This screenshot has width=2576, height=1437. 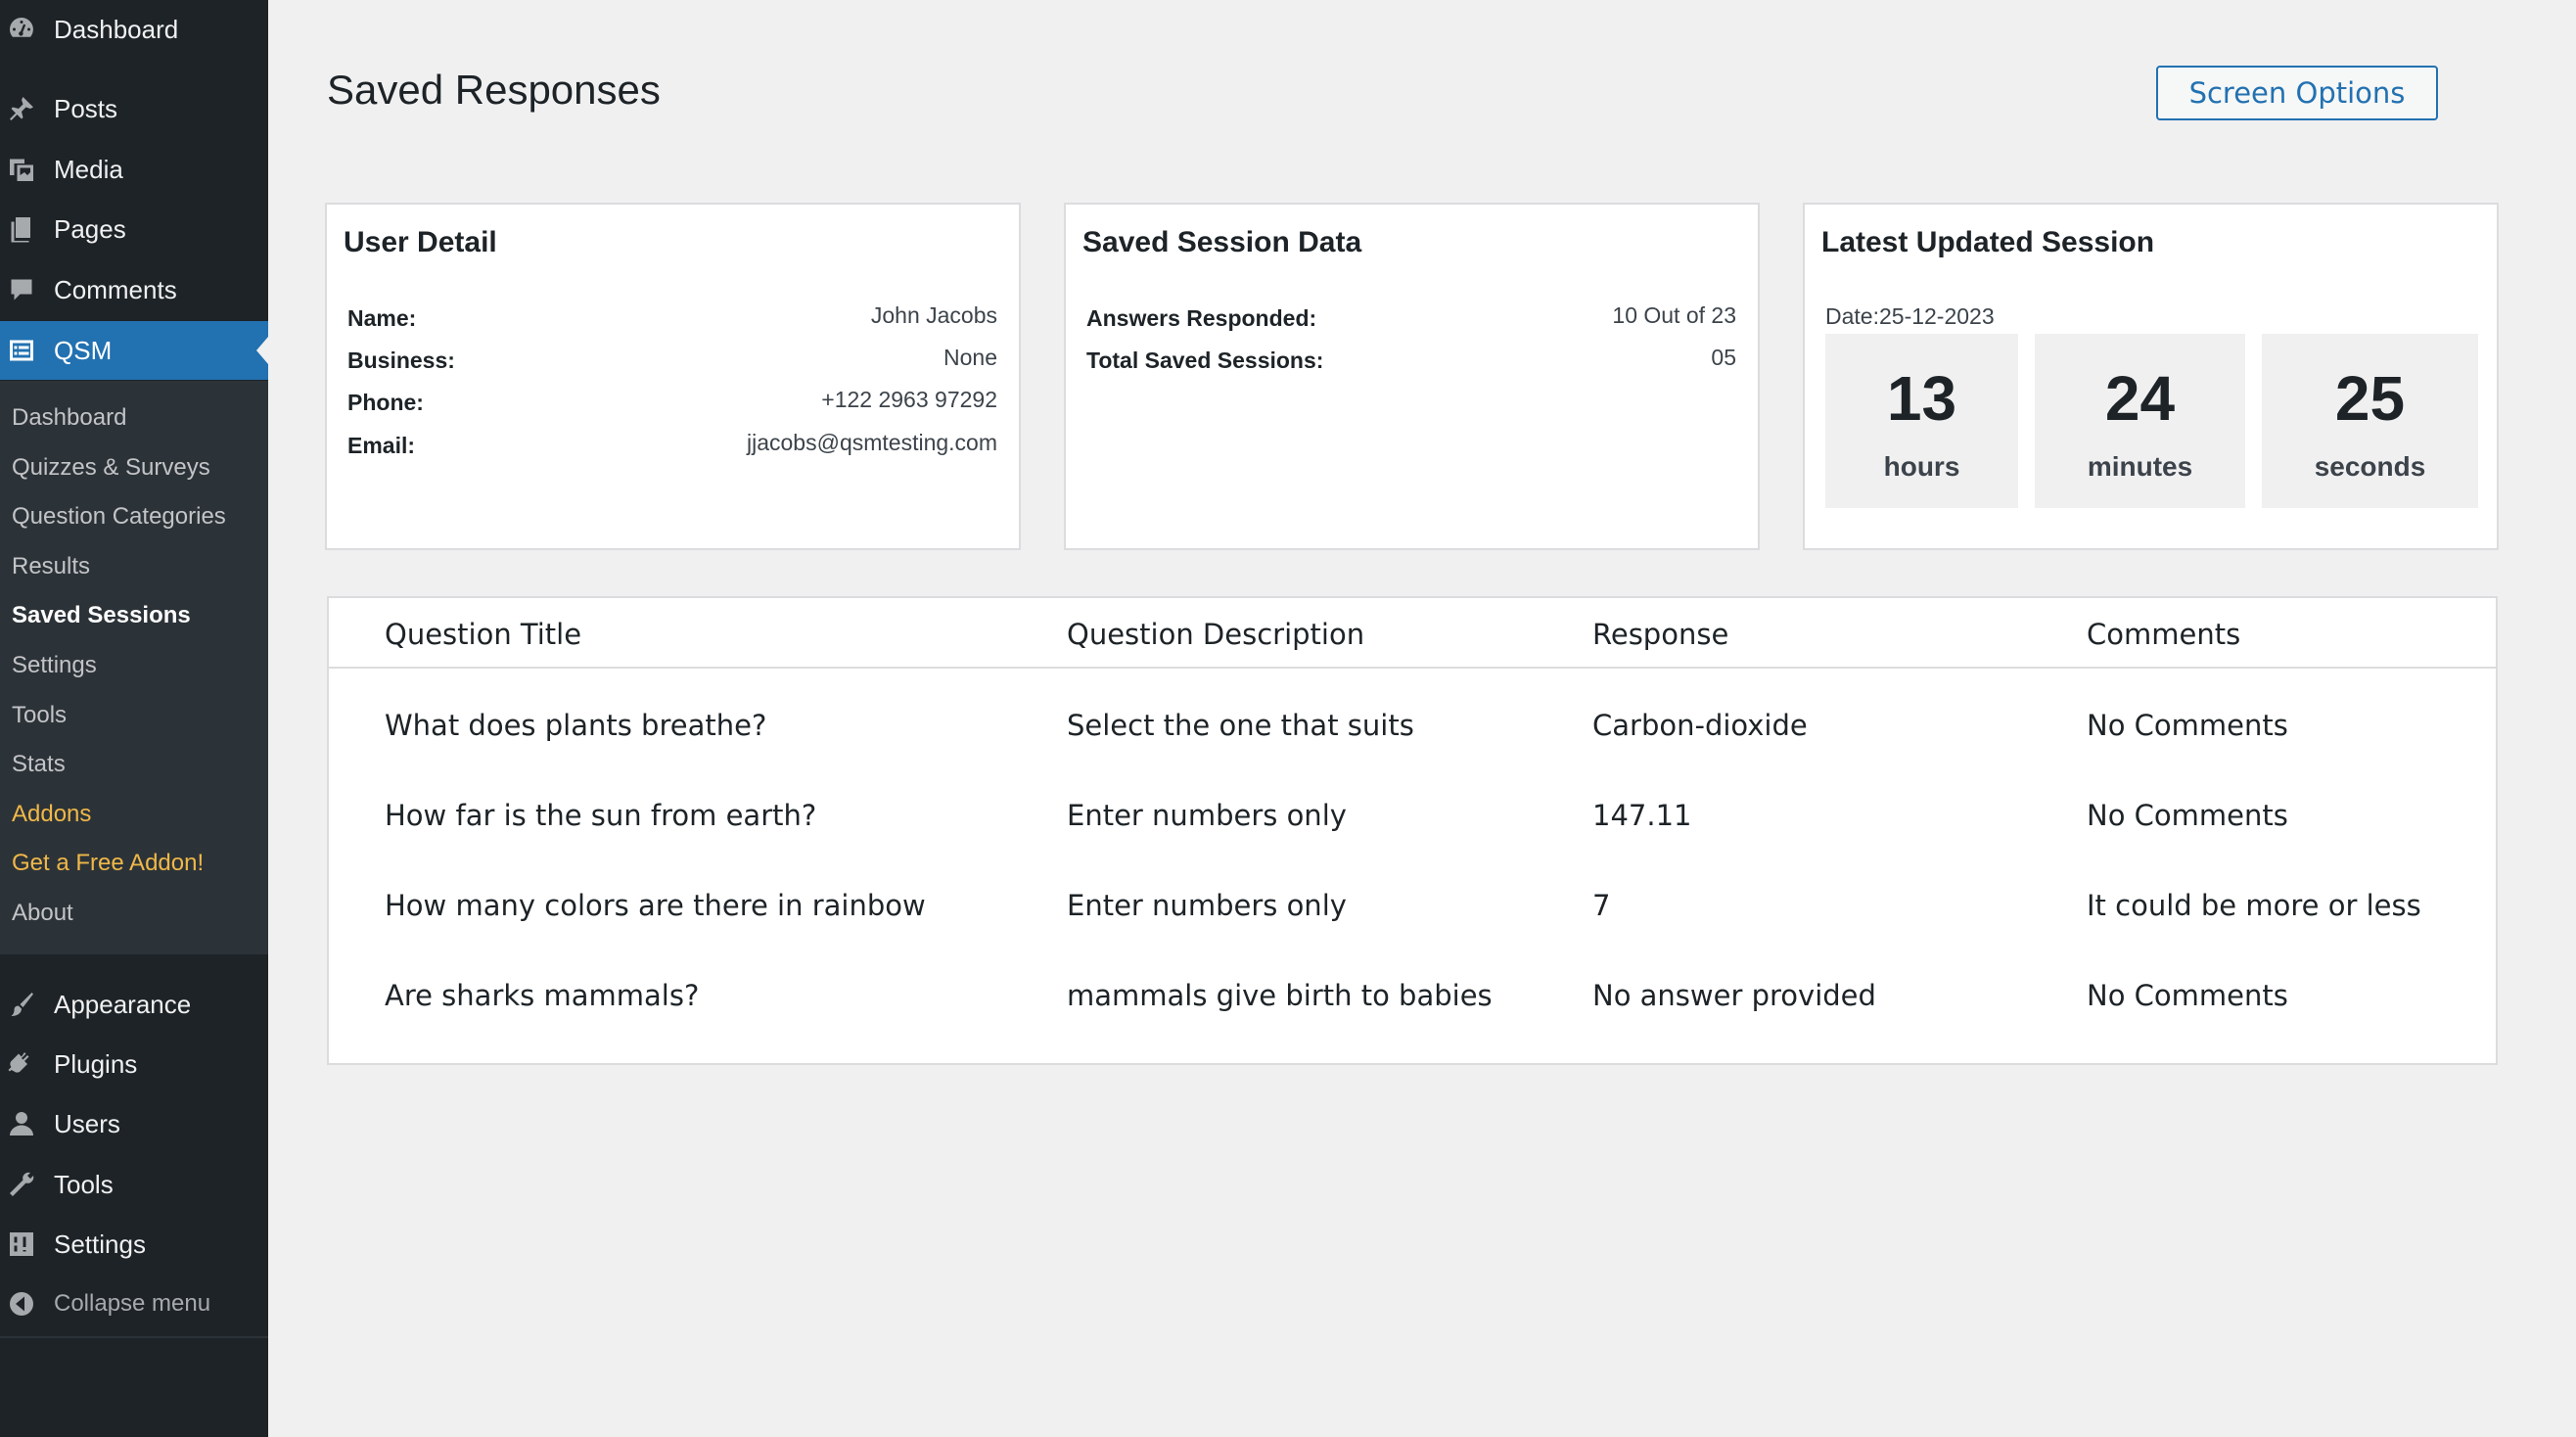 What do you see at coordinates (970, 357) in the screenshot?
I see `business-value: None` at bounding box center [970, 357].